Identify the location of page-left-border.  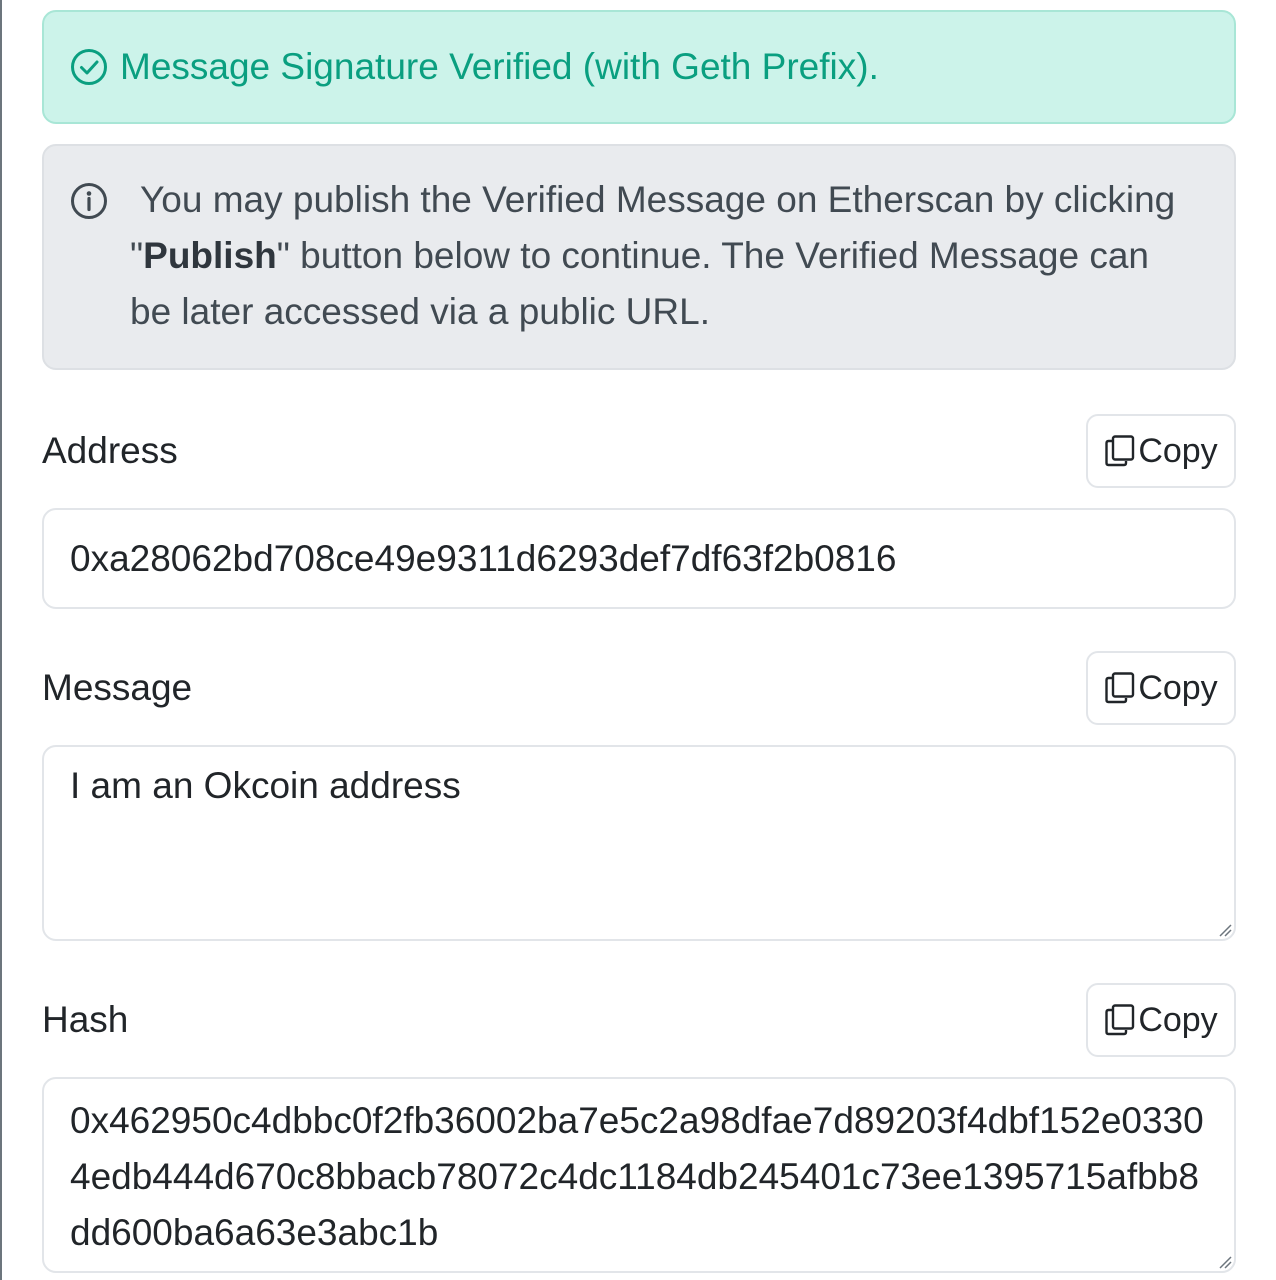
(1, 640).